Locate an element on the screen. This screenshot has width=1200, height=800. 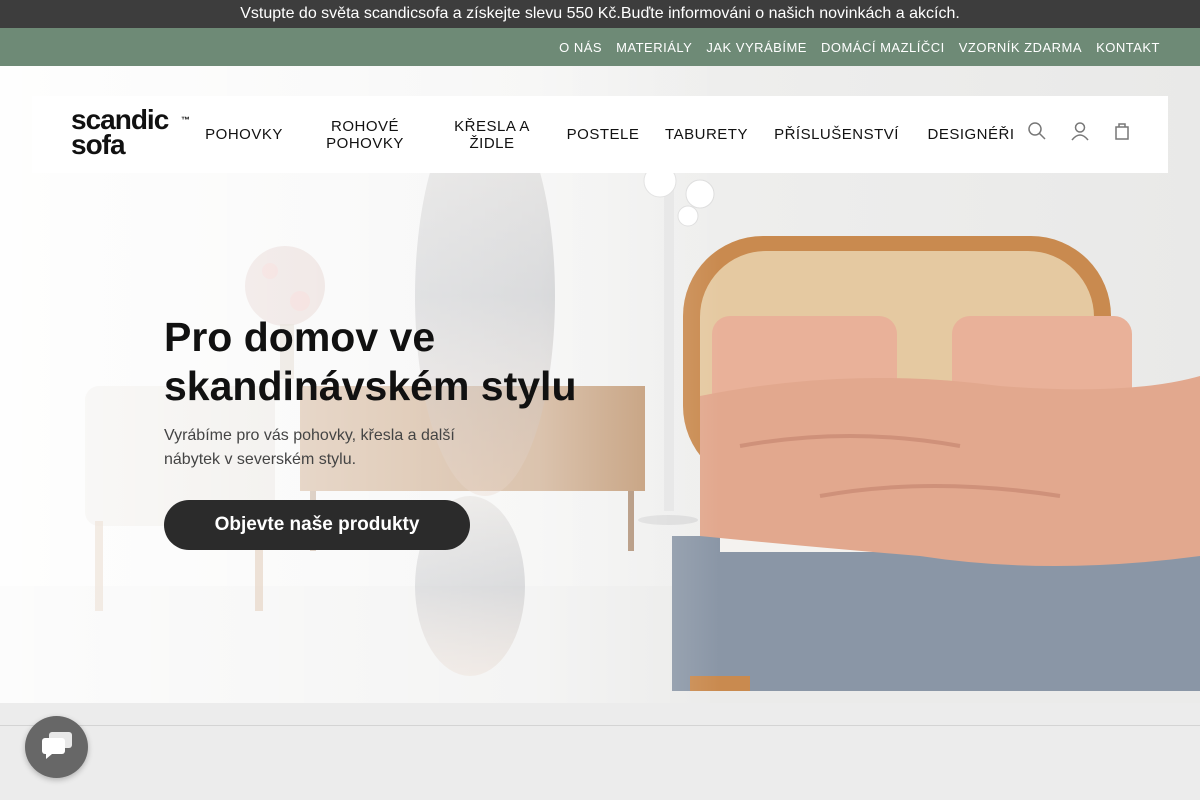
main-nav-beds-label: POSTELE is located at coordinates (603, 134).